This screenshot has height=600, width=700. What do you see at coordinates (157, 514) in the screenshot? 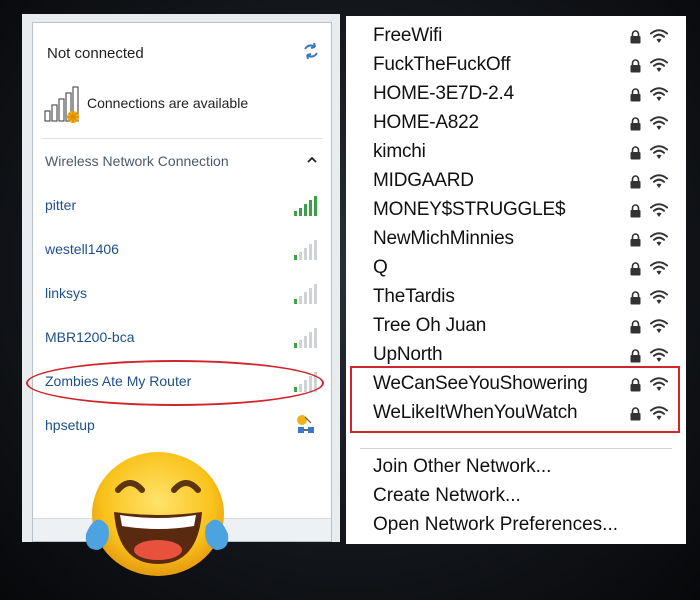
I see `laughing-emoji-icon` at bounding box center [157, 514].